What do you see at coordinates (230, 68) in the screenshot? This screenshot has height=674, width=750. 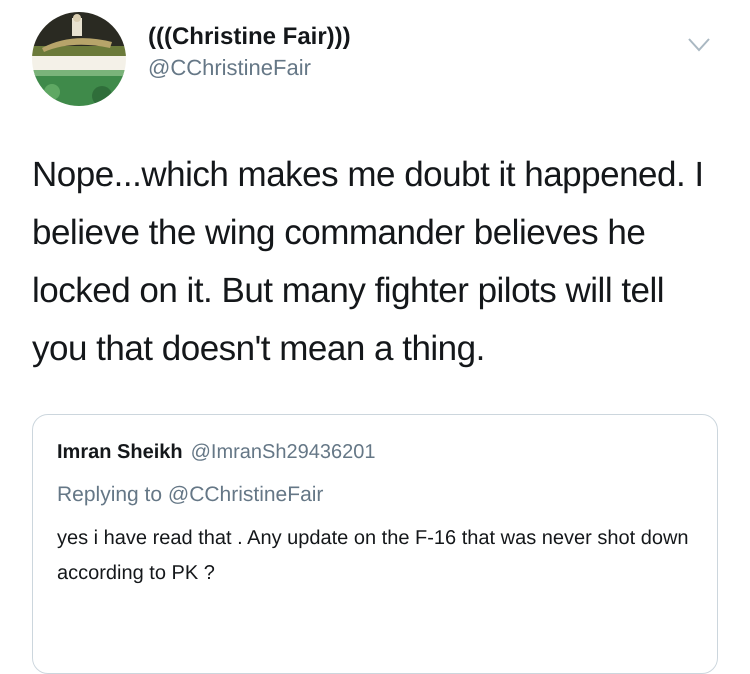 I see `user-handle: @CChristineFair` at bounding box center [230, 68].